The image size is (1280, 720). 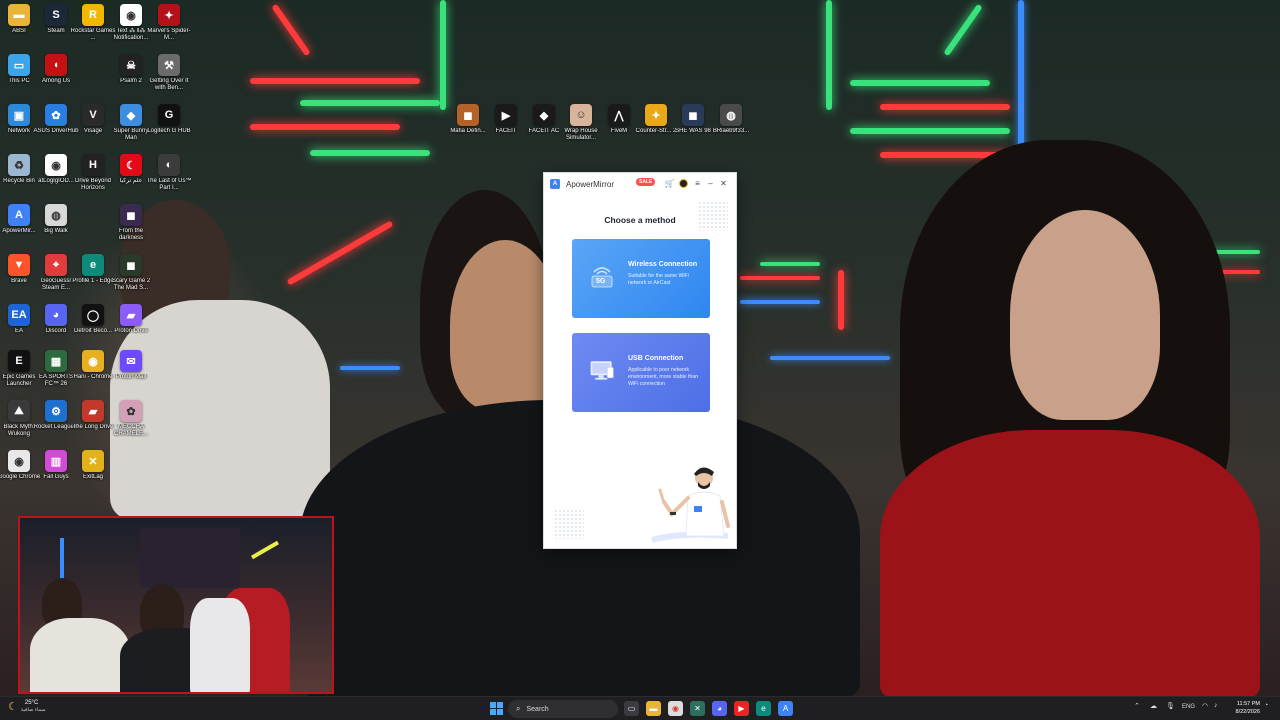 I want to click on desktop-icon-label: ExitLag, so click(x=92, y=477).